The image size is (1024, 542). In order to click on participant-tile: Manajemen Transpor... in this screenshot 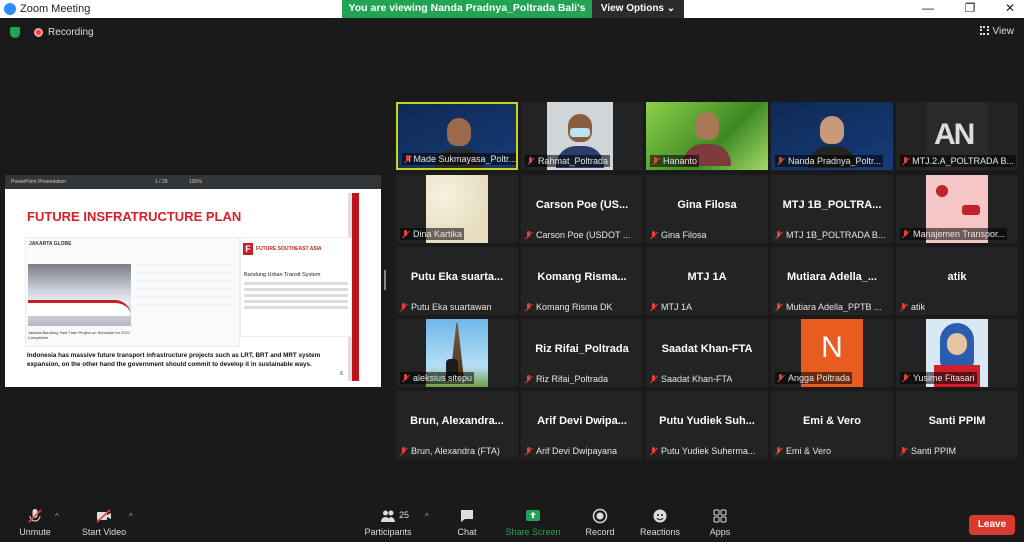, I will do `click(957, 209)`.